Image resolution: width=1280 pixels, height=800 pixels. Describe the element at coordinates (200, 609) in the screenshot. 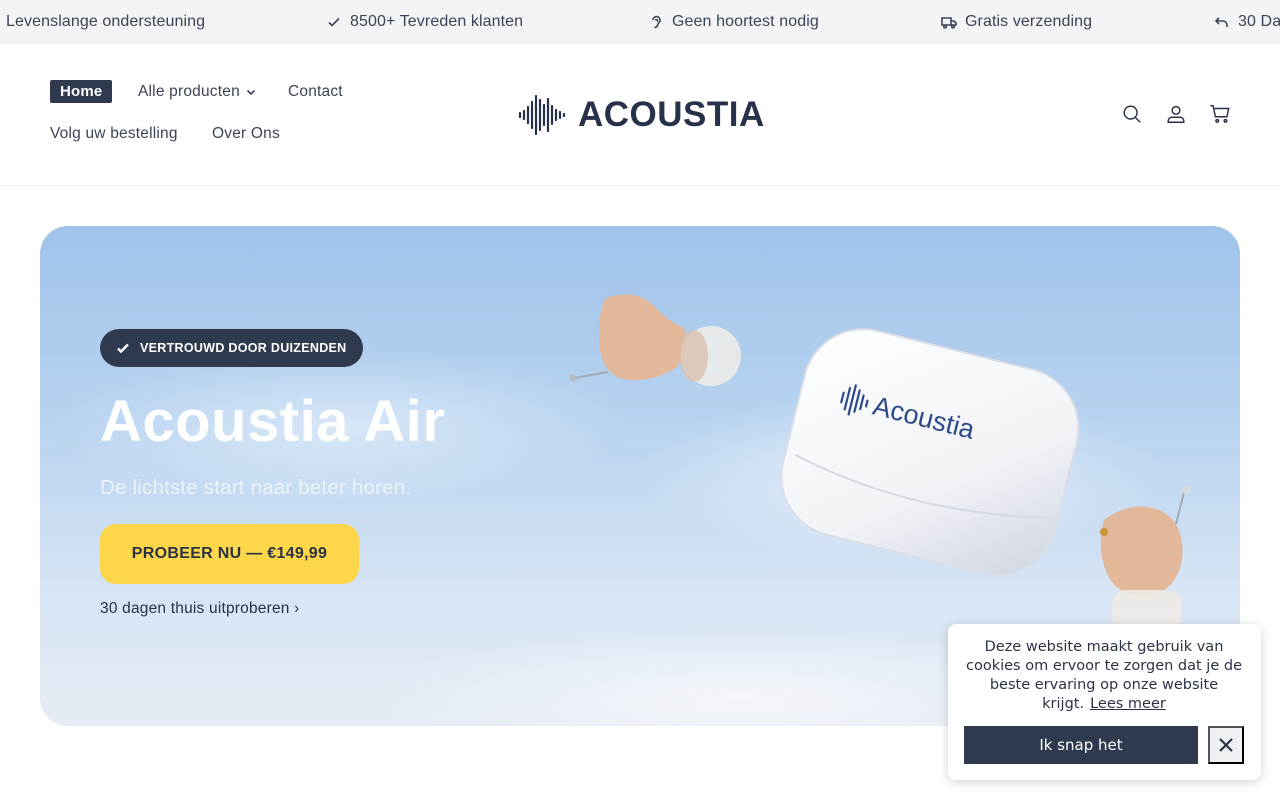

I see `trial-link: 30 dagen thuis uitproberen ›` at that location.